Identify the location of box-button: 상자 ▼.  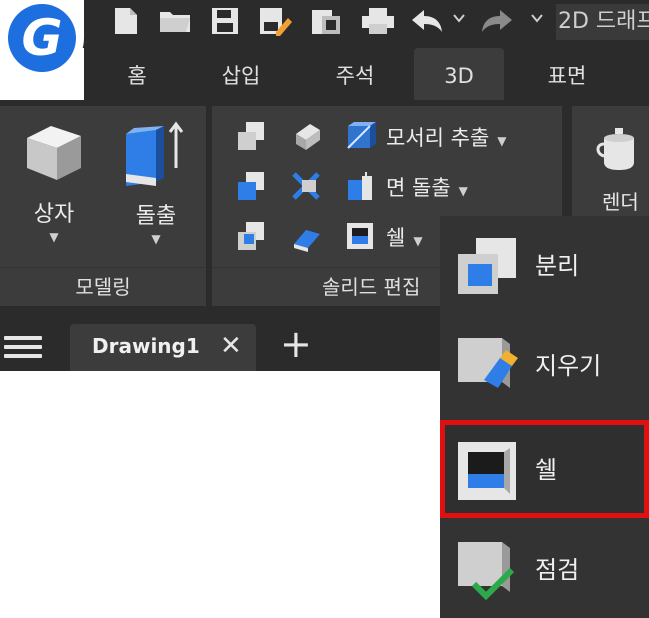
(54, 182).